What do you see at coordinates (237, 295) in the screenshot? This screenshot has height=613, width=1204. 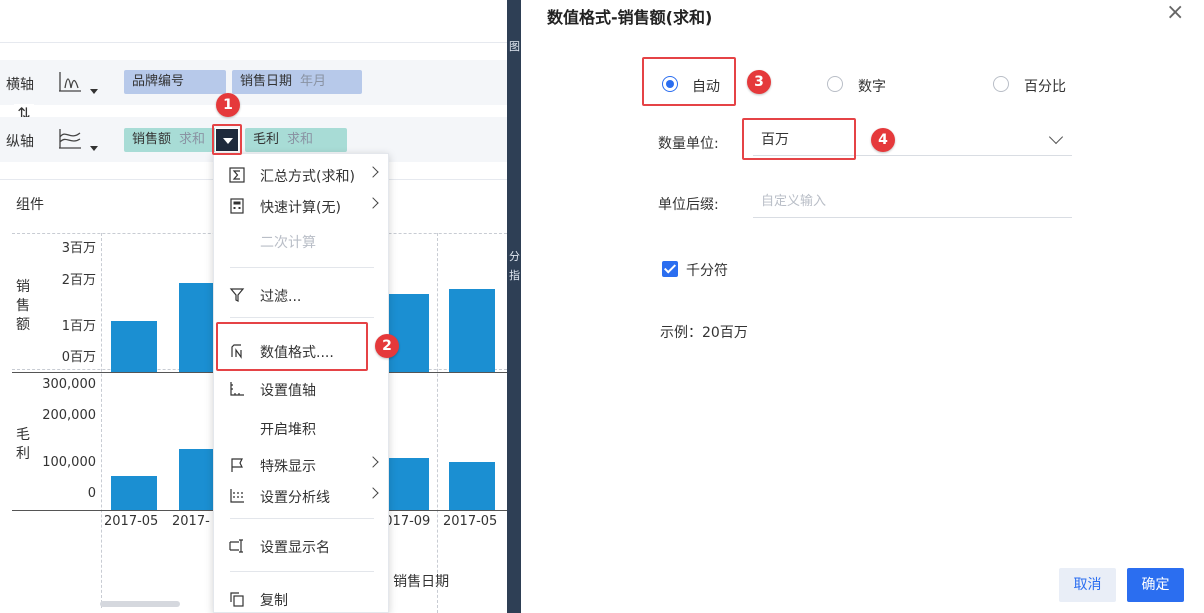 I see `filter-icon` at bounding box center [237, 295].